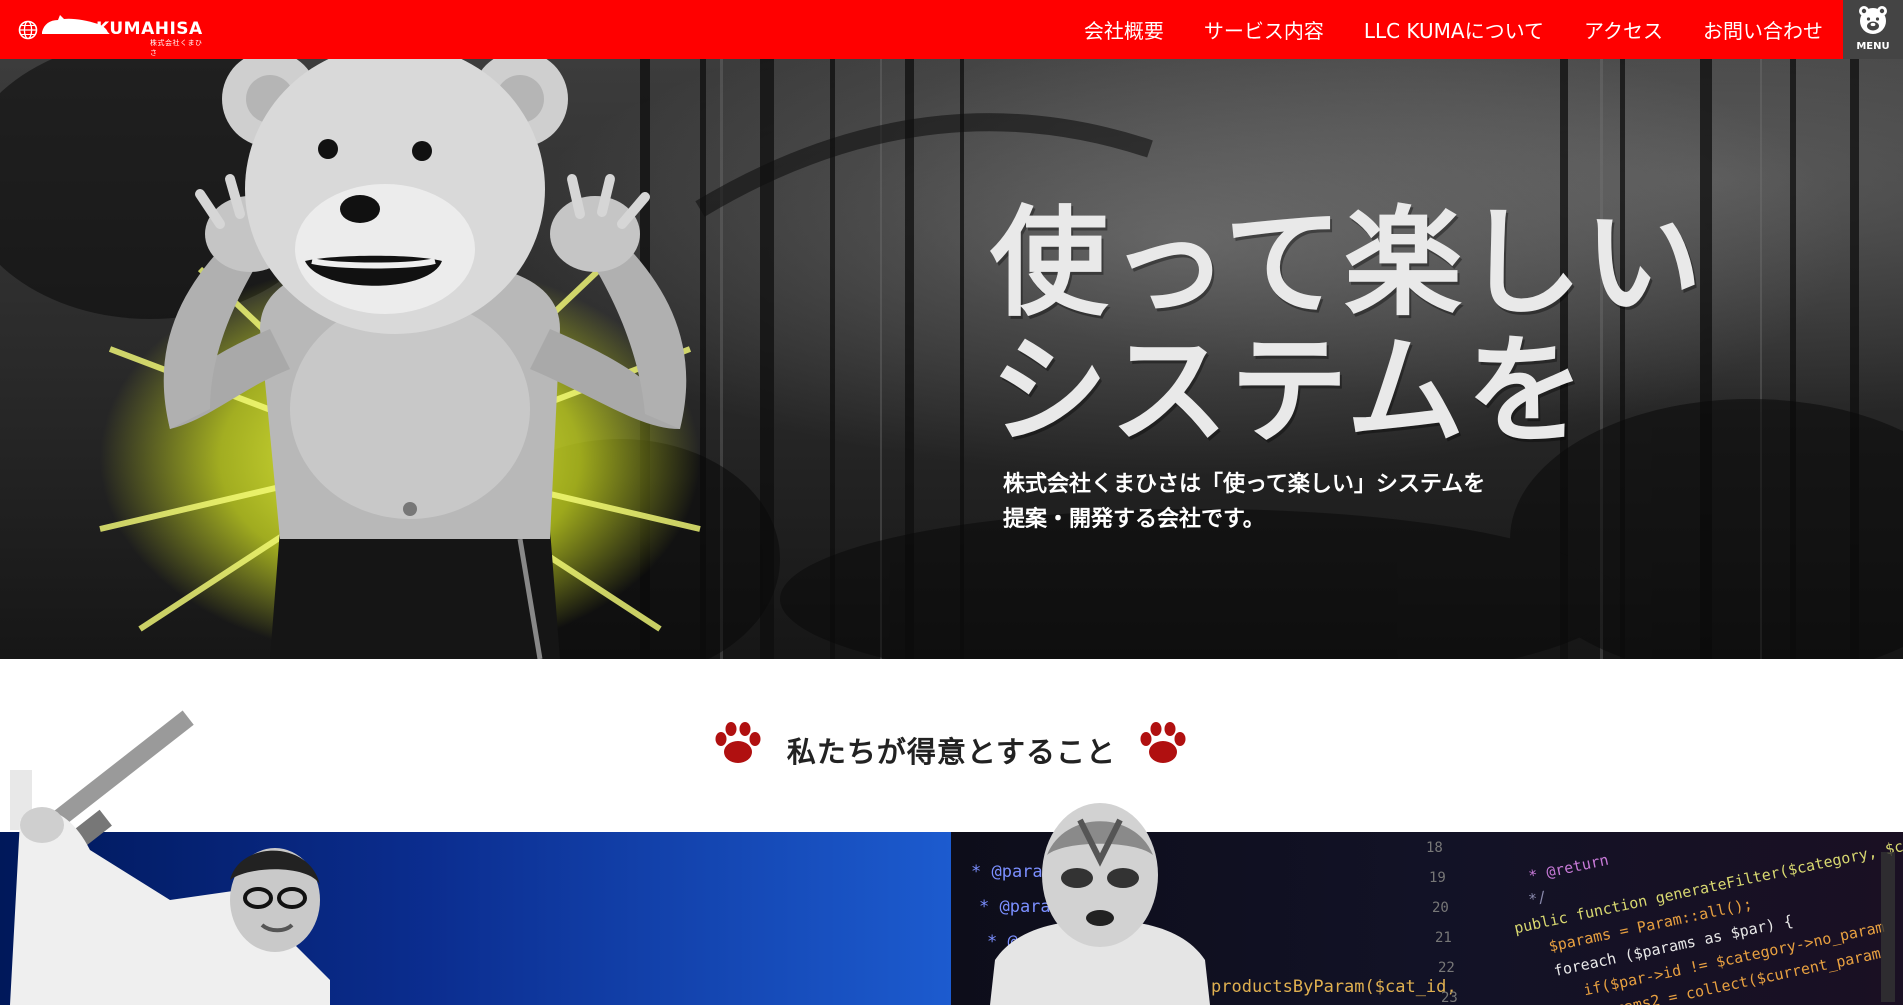 This screenshot has height=1005, width=1903. I want to click on hero-subtext: 株式会社くまひさは「使って楽しい」システムを 提案・開発する会社です。, so click(1303, 502).